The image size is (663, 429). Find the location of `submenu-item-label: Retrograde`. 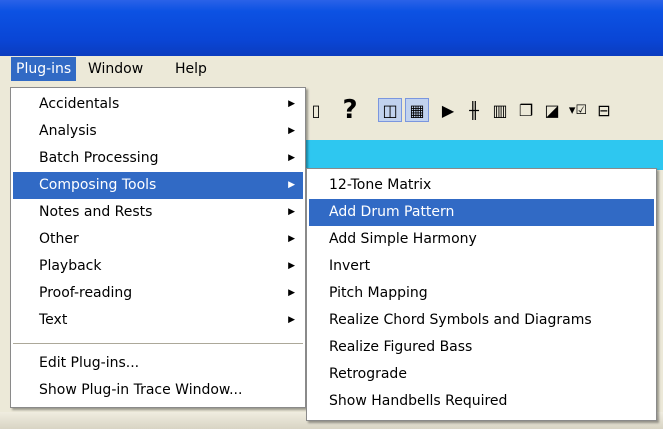

submenu-item-label: Retrograde is located at coordinates (368, 374).